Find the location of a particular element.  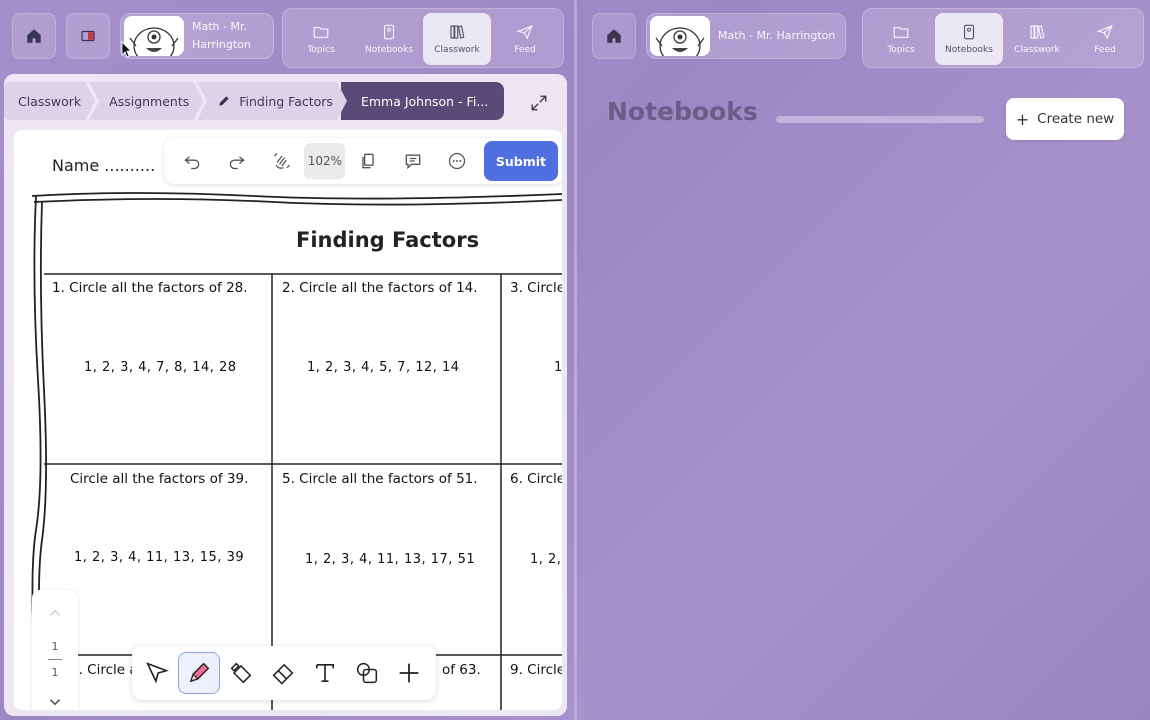

comment-button is located at coordinates (412, 161).